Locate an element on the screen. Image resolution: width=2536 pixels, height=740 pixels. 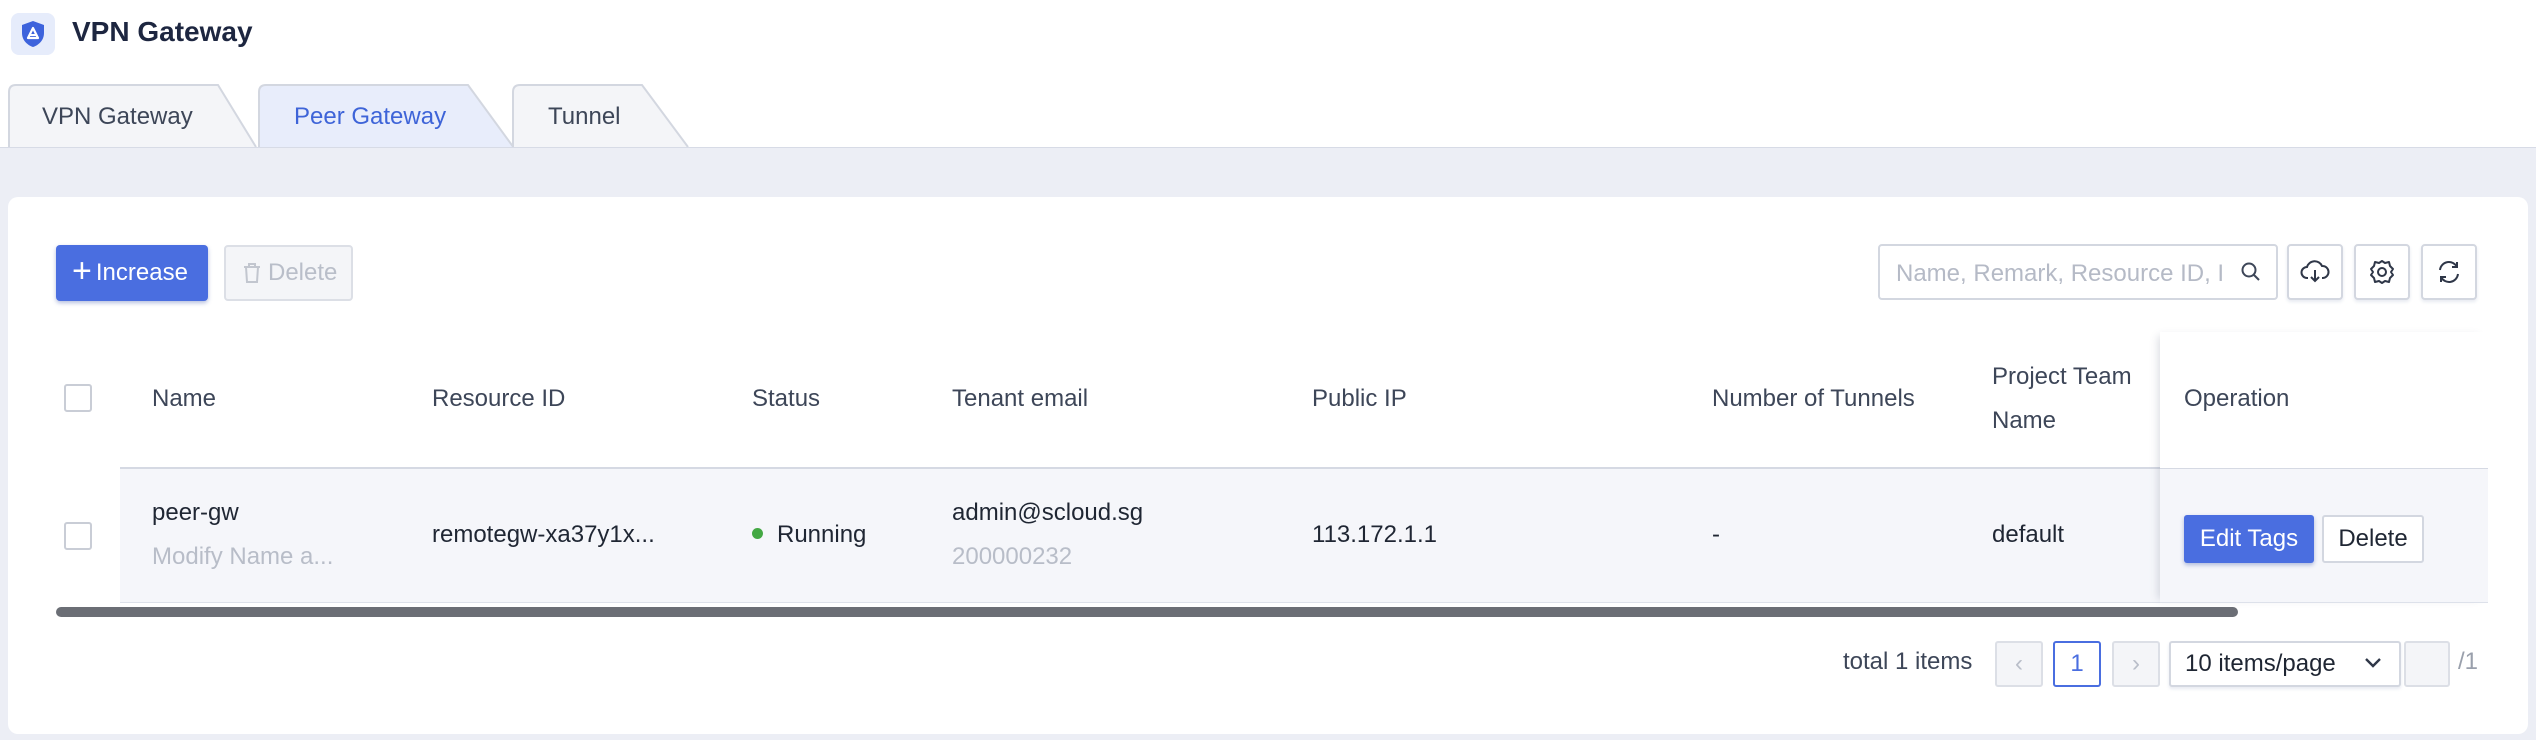
row-status: Running is located at coordinates (809, 535).